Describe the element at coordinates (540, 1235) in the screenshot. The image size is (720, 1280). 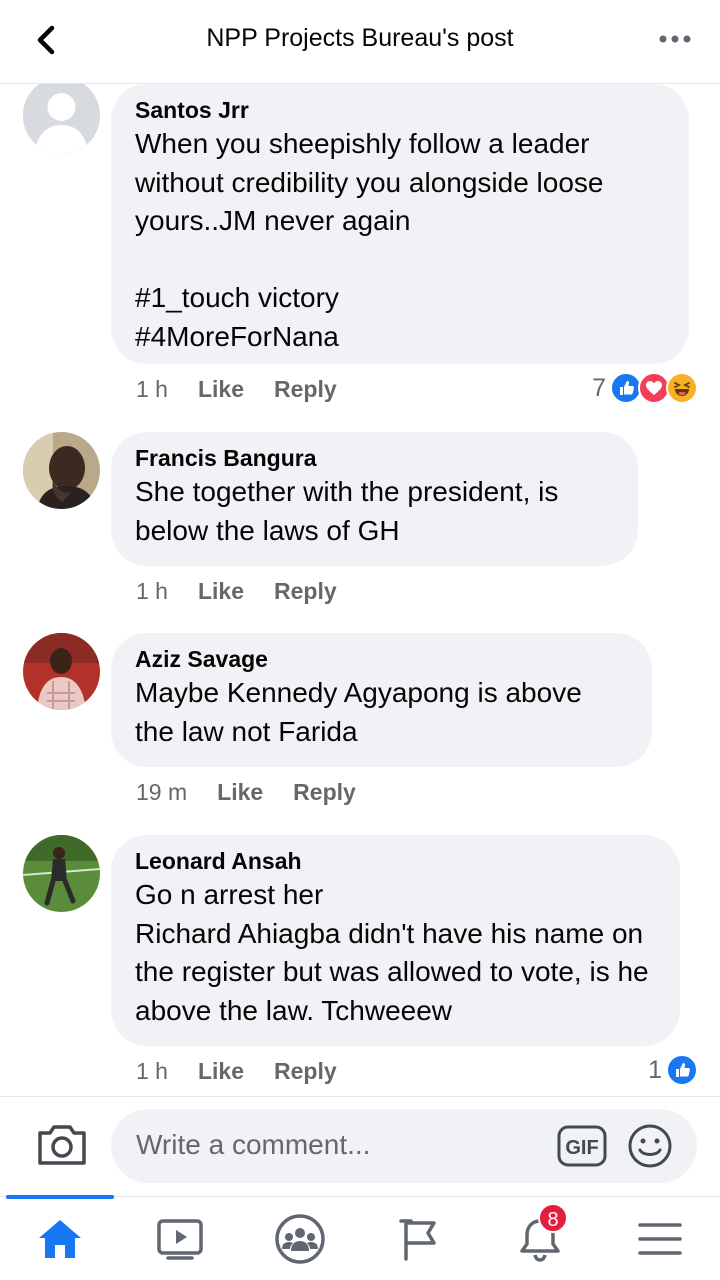
I see `tab-notifications: 8` at that location.